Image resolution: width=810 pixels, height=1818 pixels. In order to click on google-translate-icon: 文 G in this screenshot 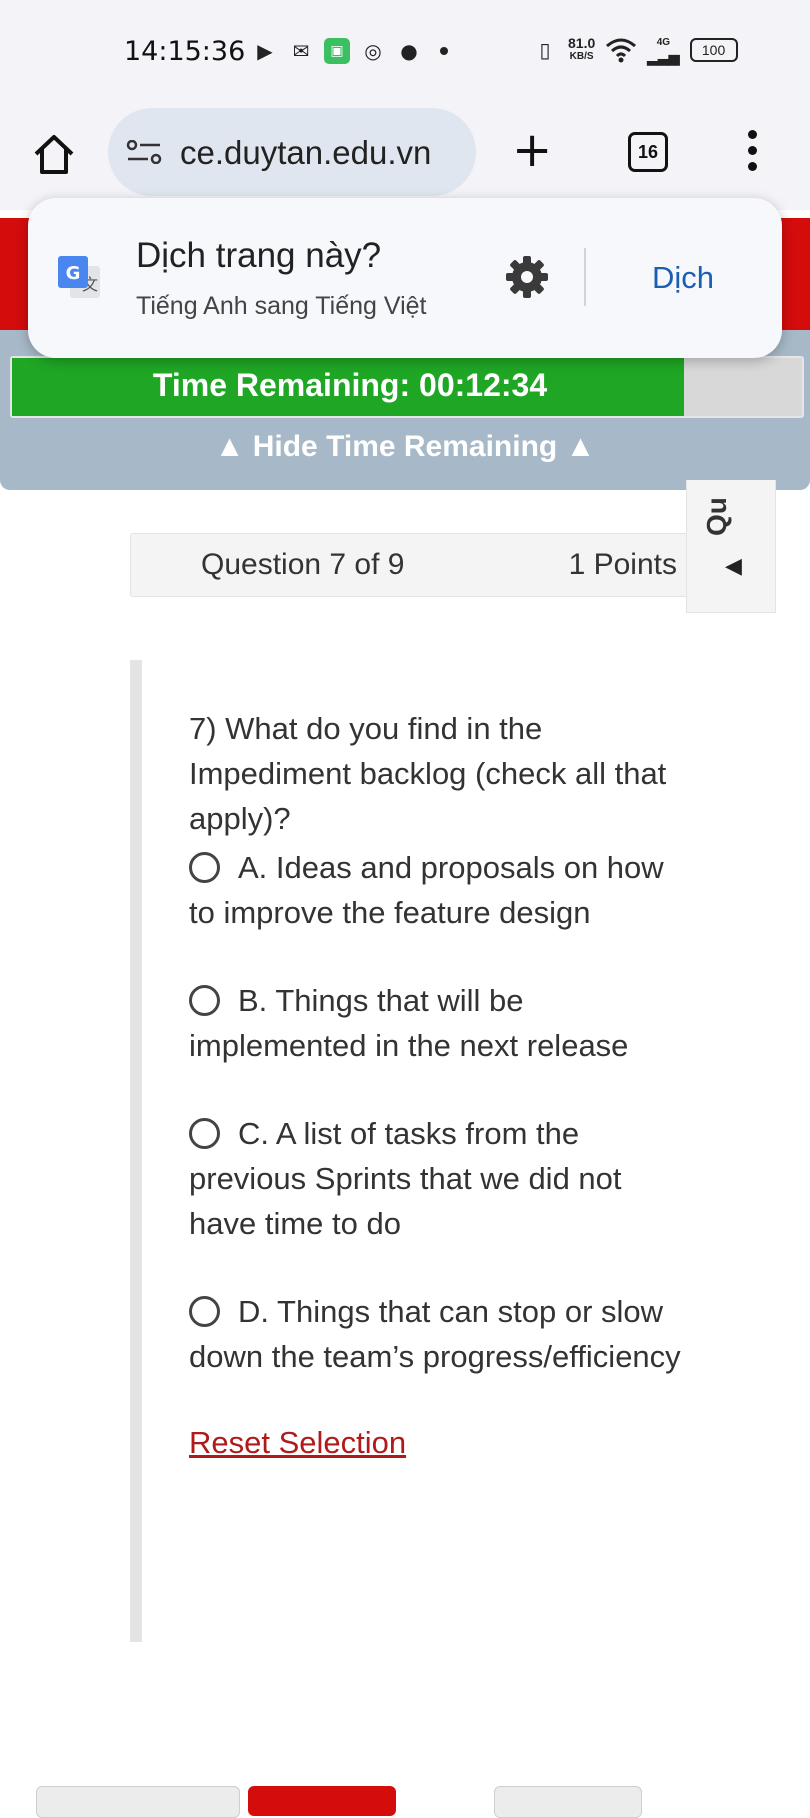, I will do `click(79, 277)`.